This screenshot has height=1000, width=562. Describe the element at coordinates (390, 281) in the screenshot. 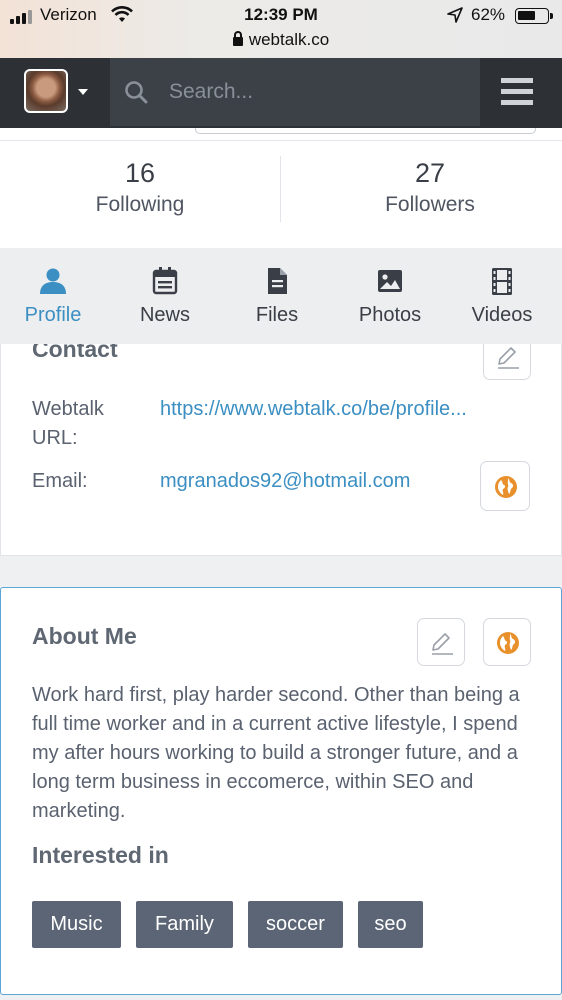

I see `image-icon` at that location.